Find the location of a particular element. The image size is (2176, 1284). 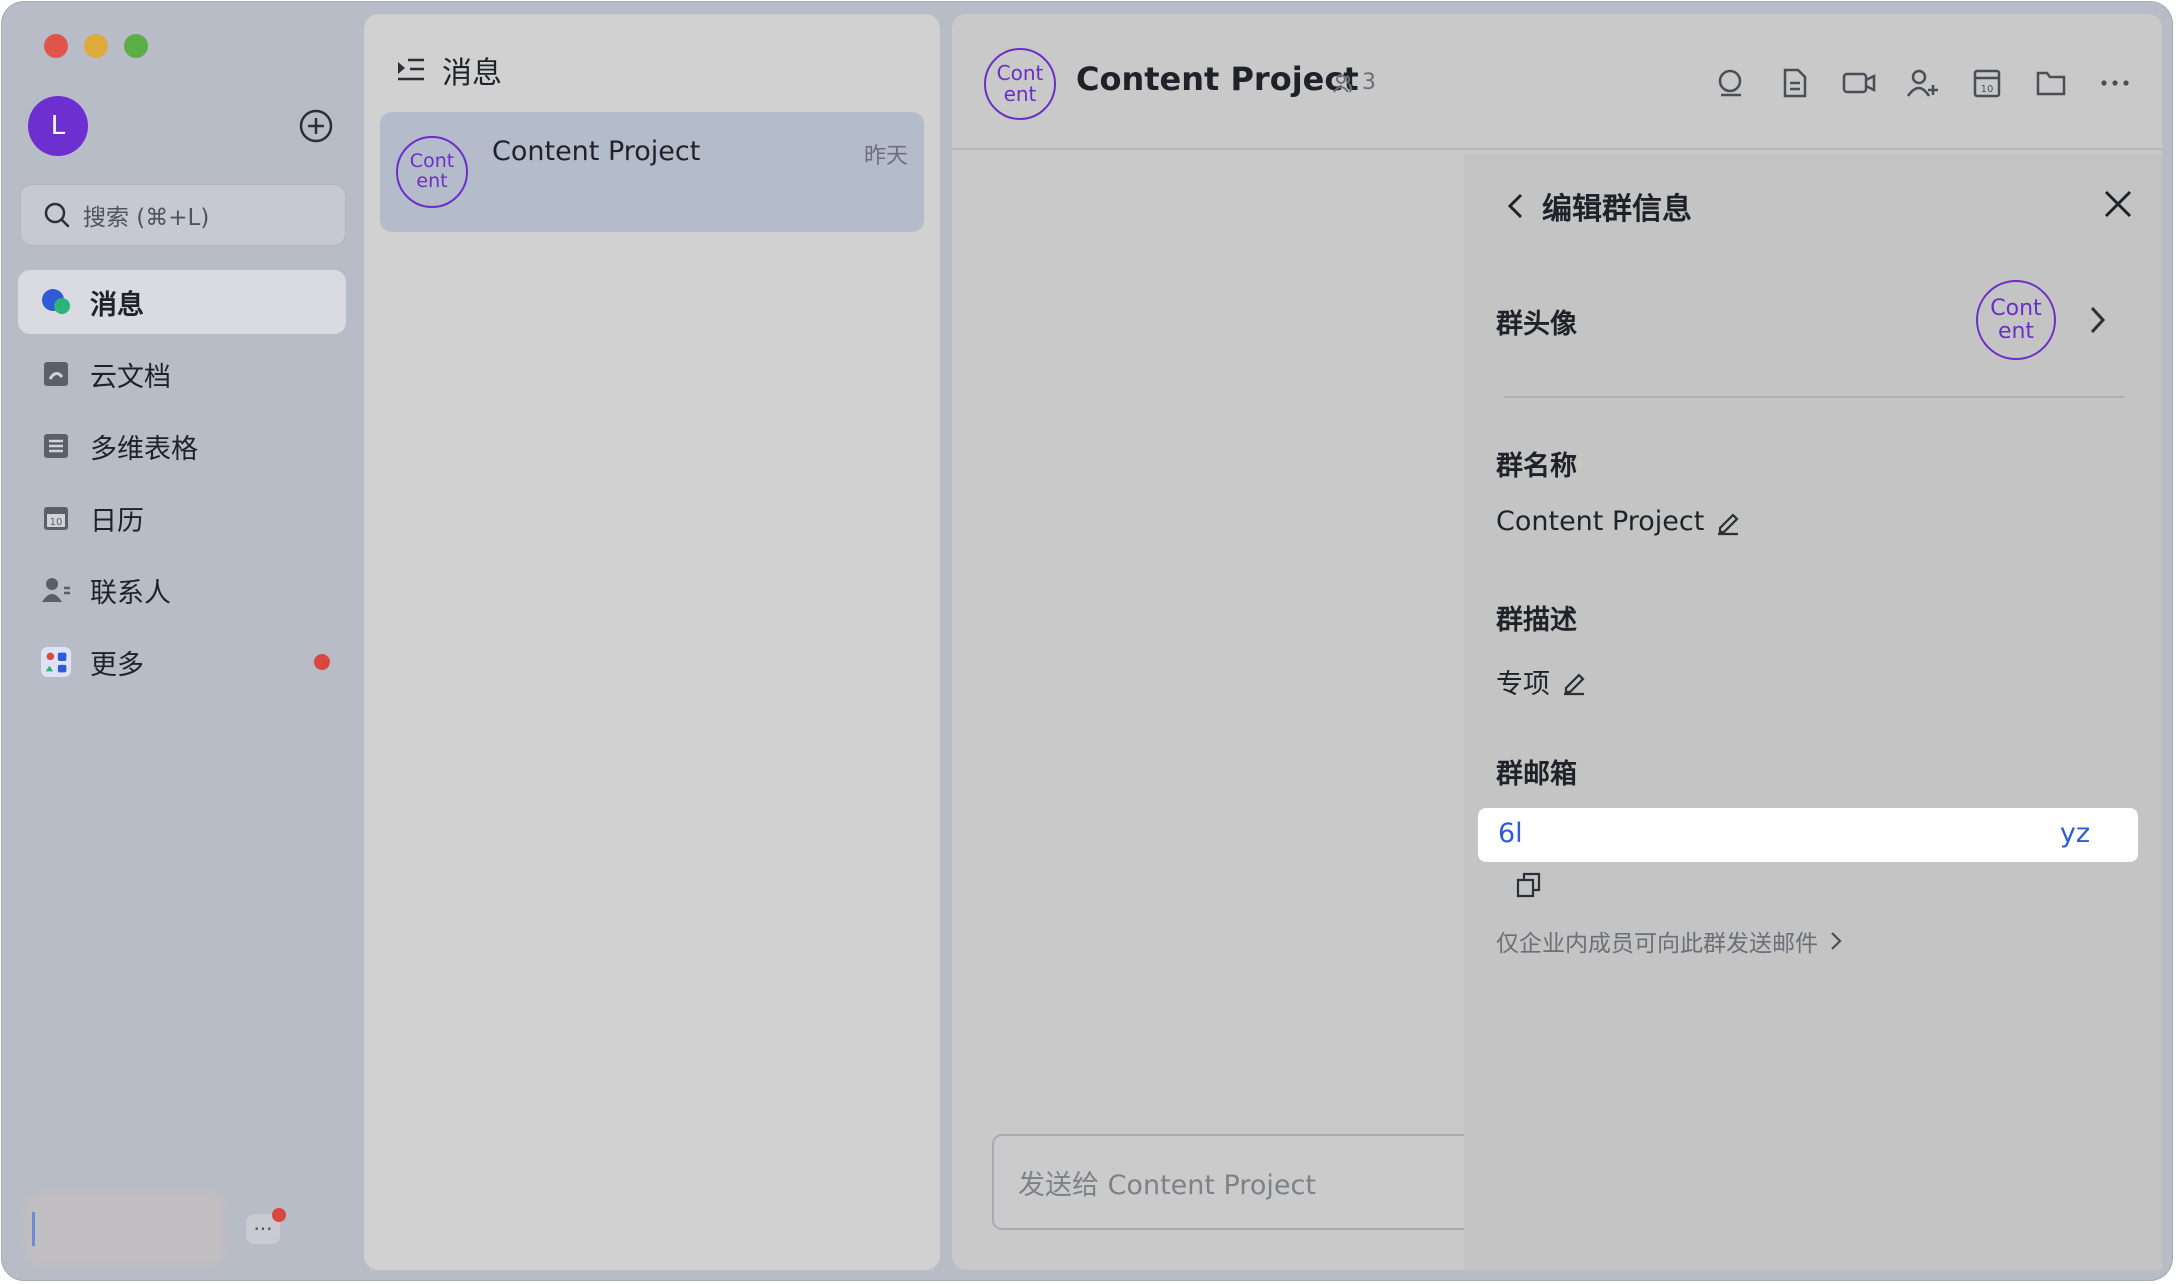

group-desc-label: 群描述 is located at coordinates (1536, 620).